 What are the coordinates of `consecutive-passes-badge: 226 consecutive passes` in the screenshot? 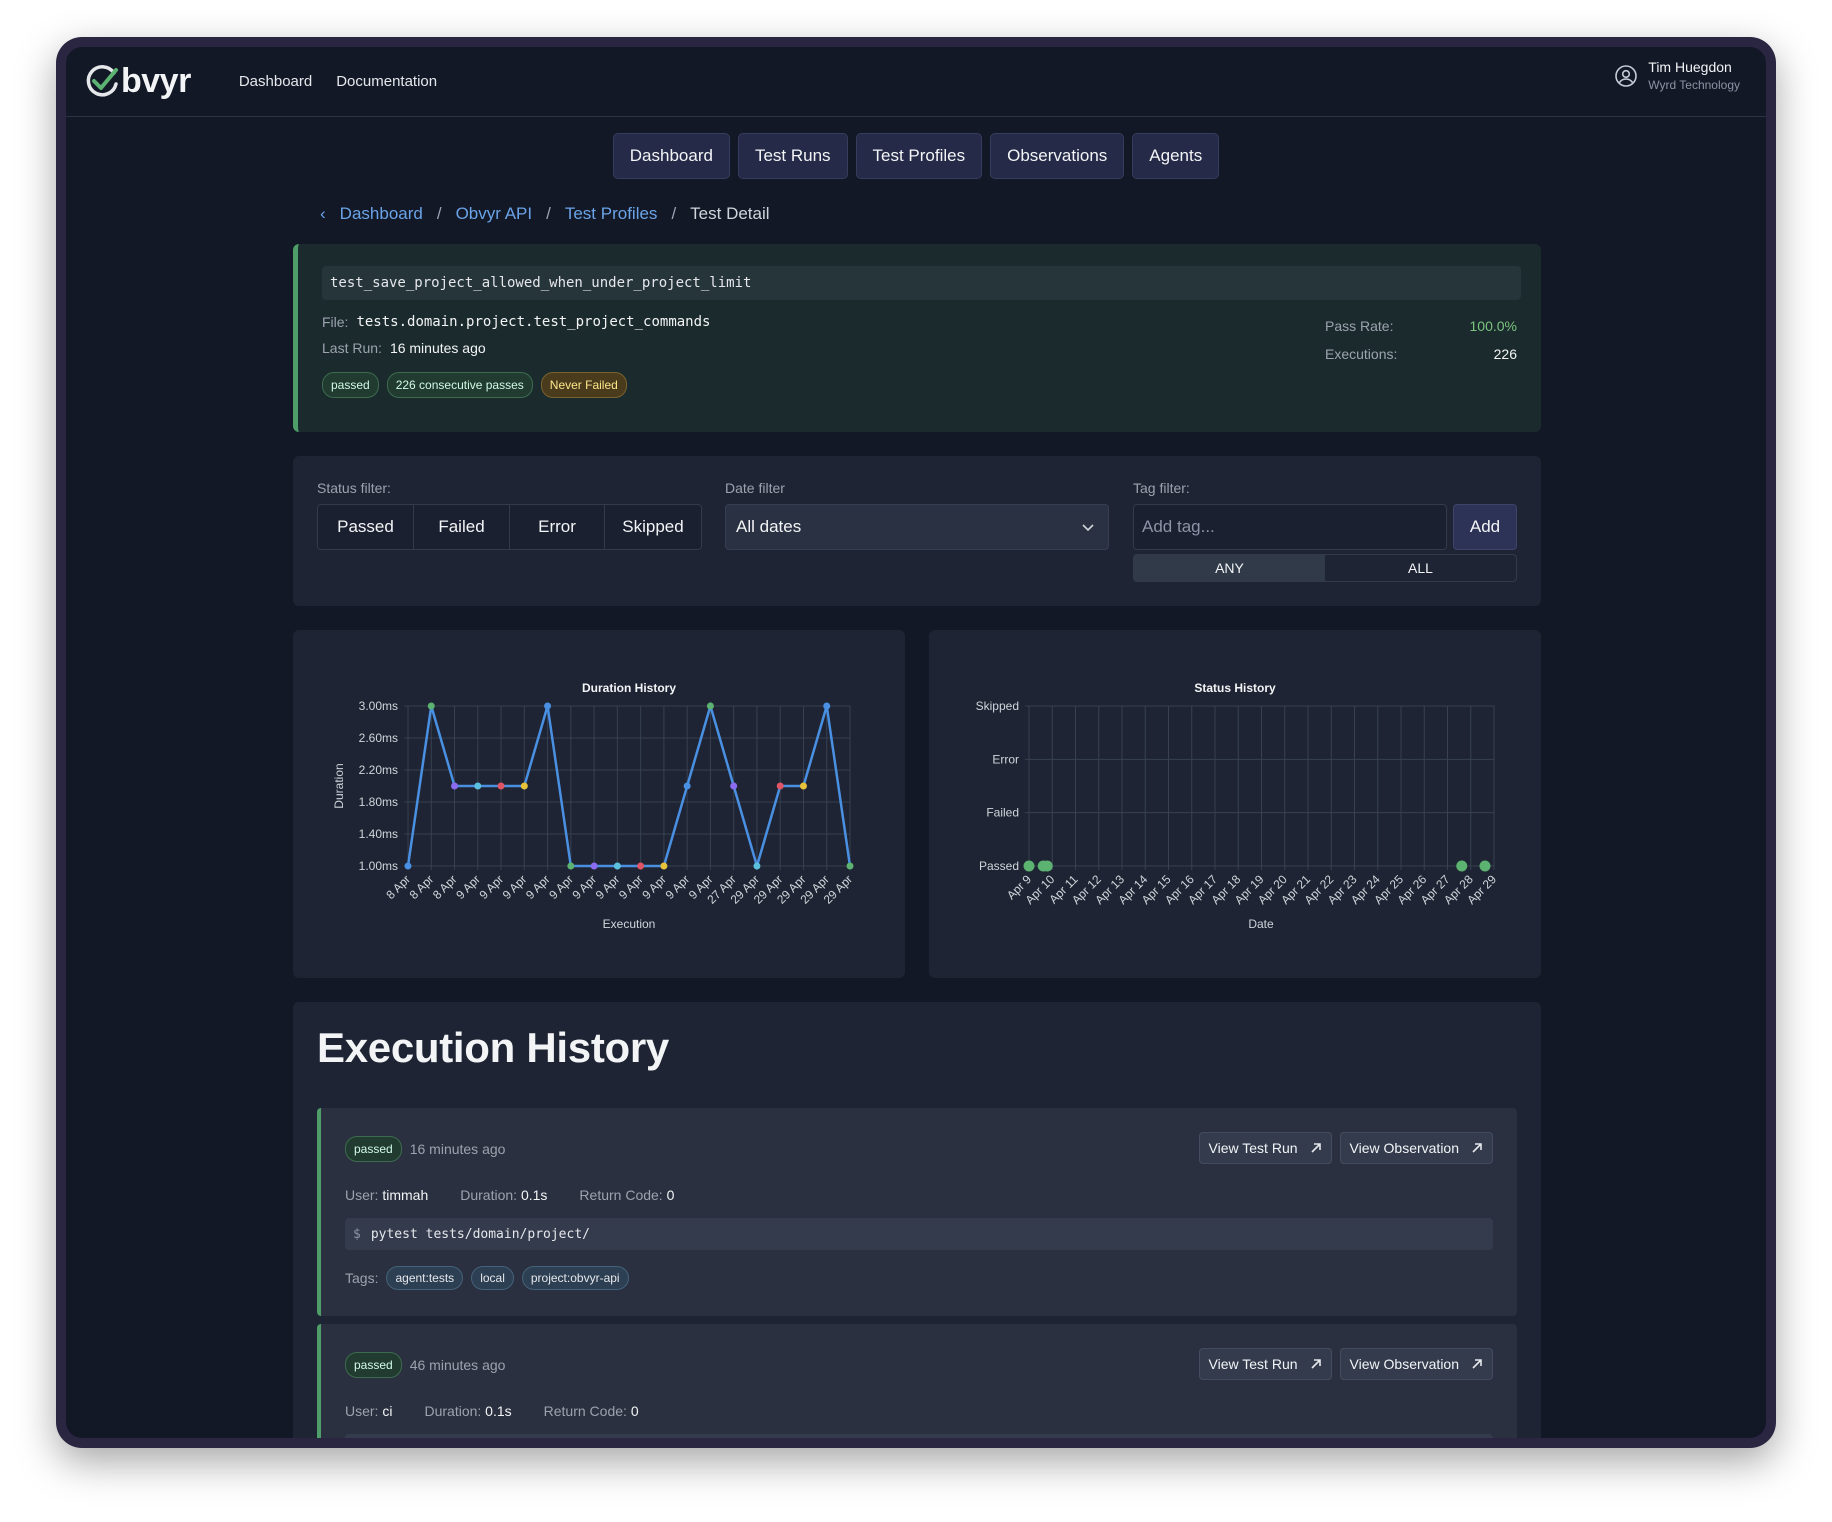 It's located at (459, 385).